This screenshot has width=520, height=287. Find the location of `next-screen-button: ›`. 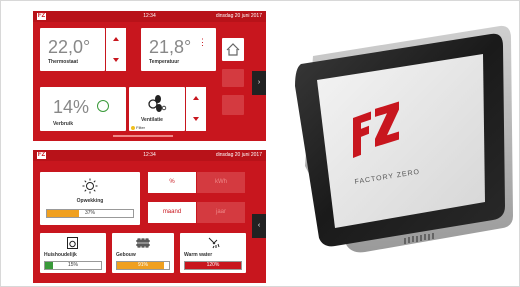

next-screen-button: › is located at coordinates (259, 83).